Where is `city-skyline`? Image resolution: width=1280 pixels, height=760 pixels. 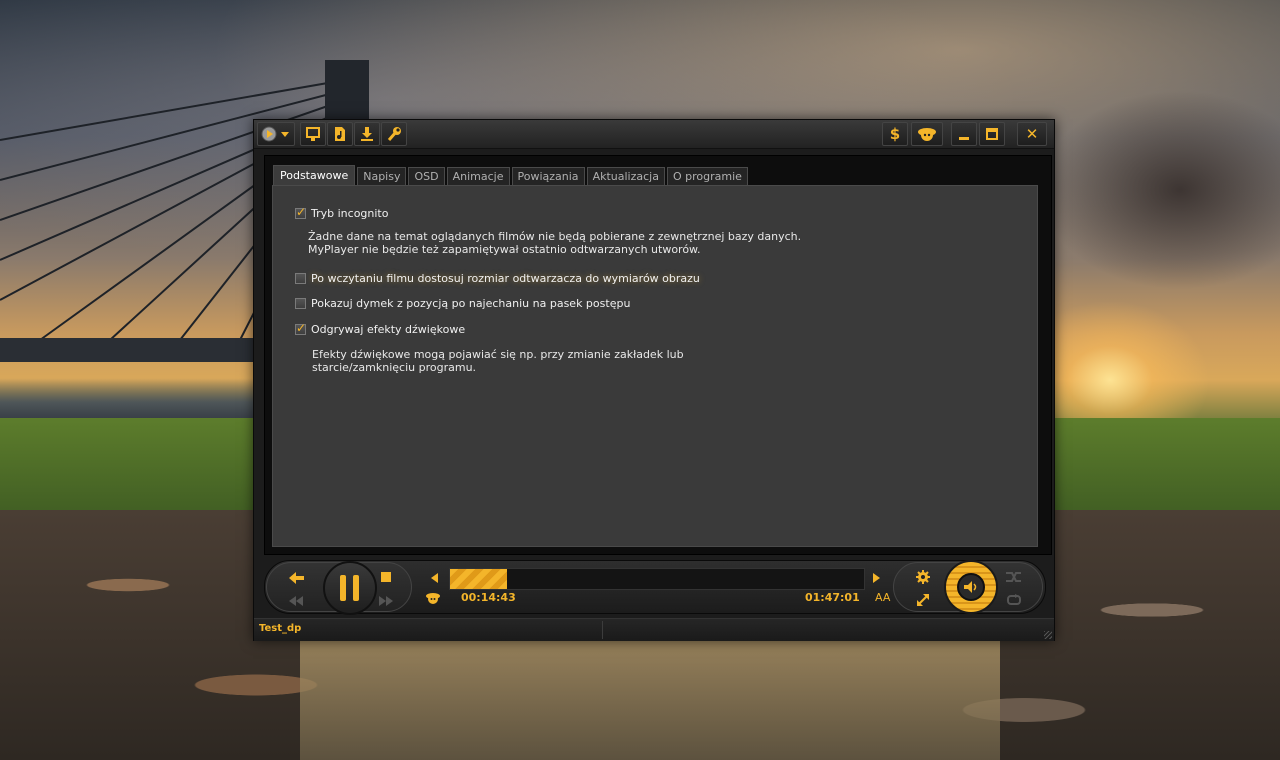 city-skyline is located at coordinates (127, 398).